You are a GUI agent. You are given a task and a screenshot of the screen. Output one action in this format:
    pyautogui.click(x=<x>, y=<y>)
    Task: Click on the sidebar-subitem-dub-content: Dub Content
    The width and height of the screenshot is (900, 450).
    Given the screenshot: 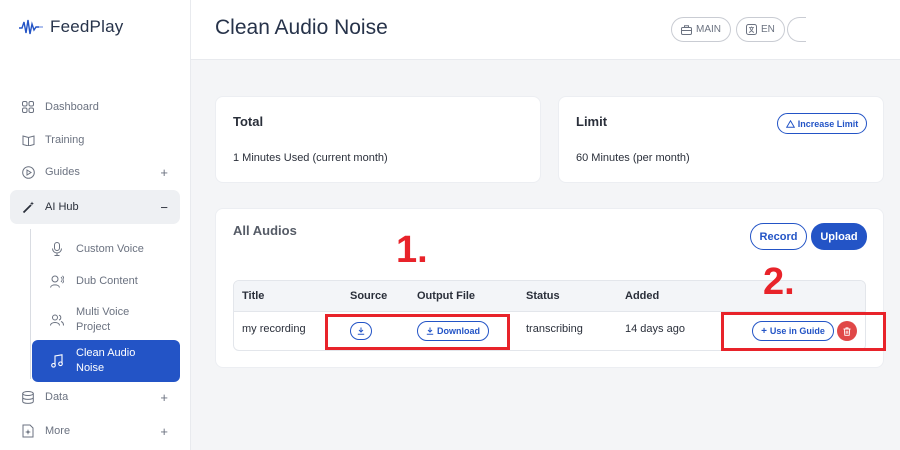 What is the action you would take?
    pyautogui.click(x=106, y=281)
    